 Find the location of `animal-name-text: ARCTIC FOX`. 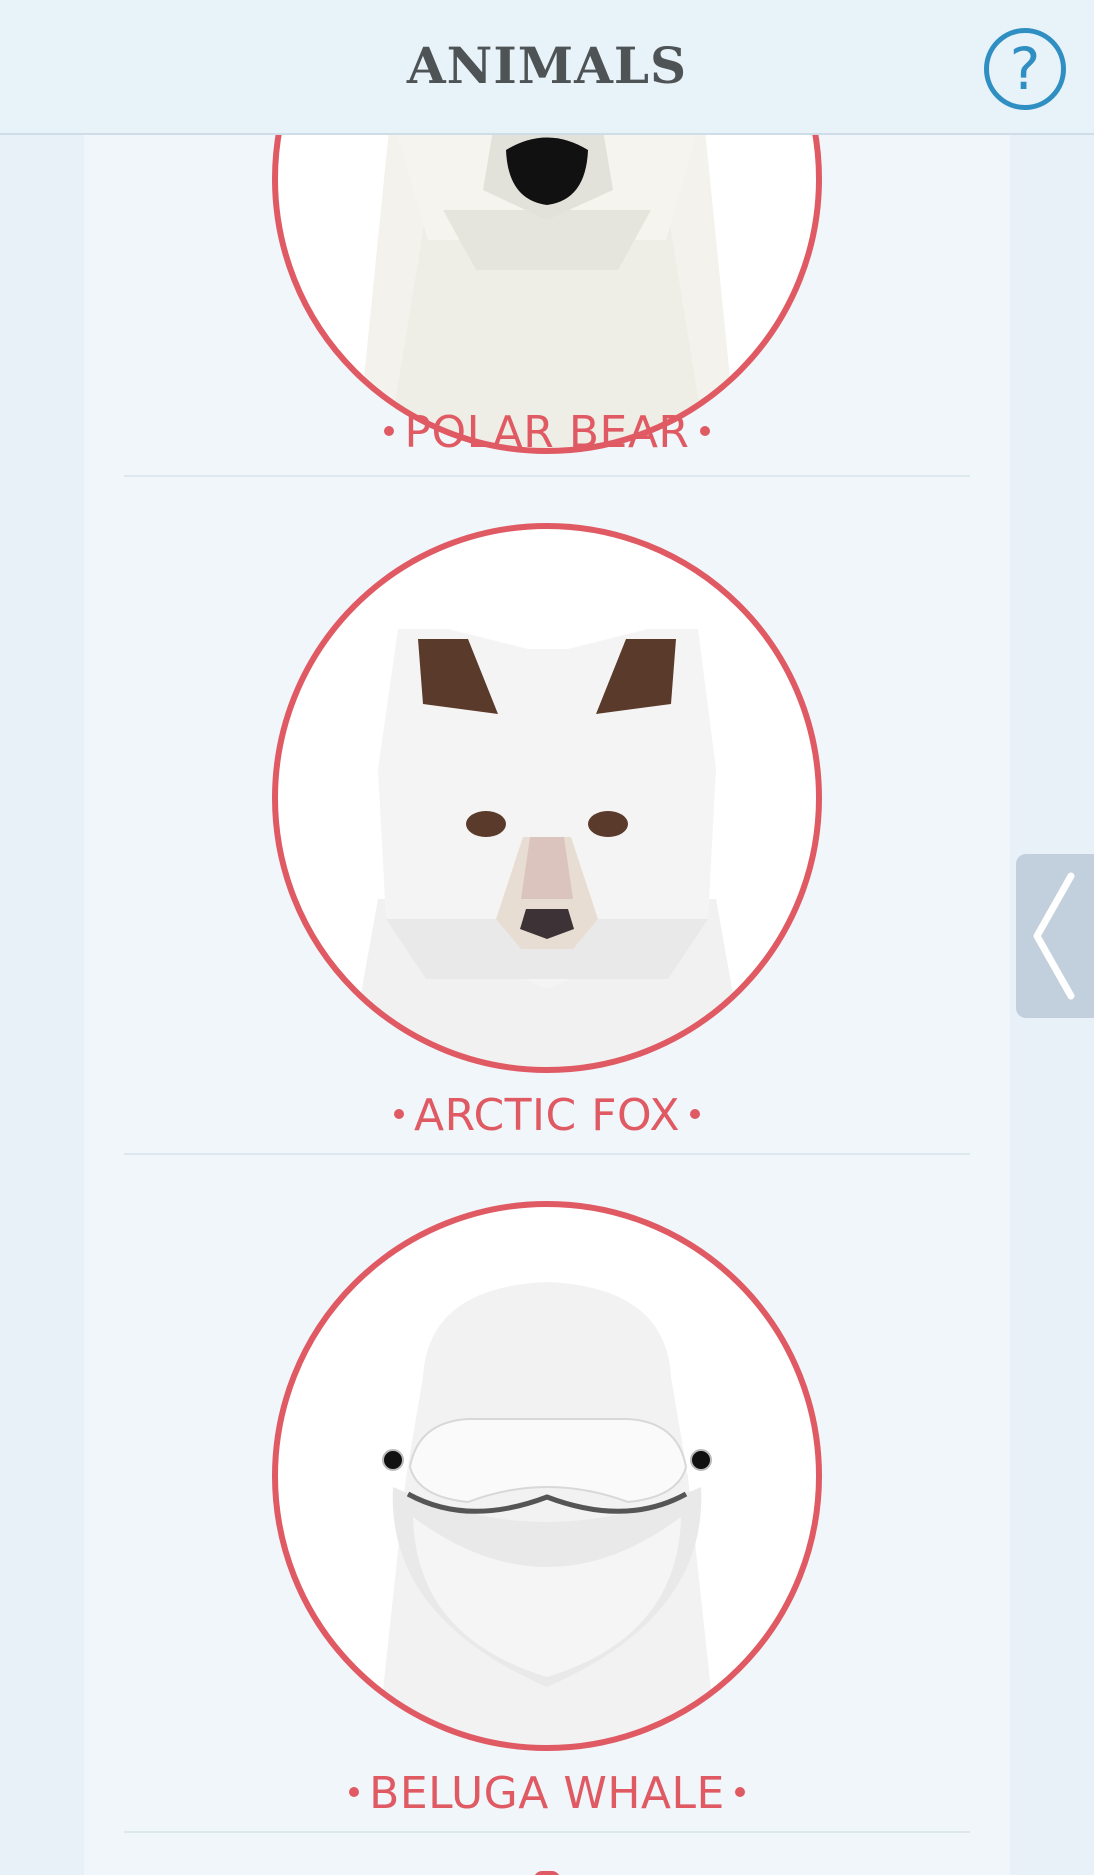

animal-name-text: ARCTIC FOX is located at coordinates (547, 1115).